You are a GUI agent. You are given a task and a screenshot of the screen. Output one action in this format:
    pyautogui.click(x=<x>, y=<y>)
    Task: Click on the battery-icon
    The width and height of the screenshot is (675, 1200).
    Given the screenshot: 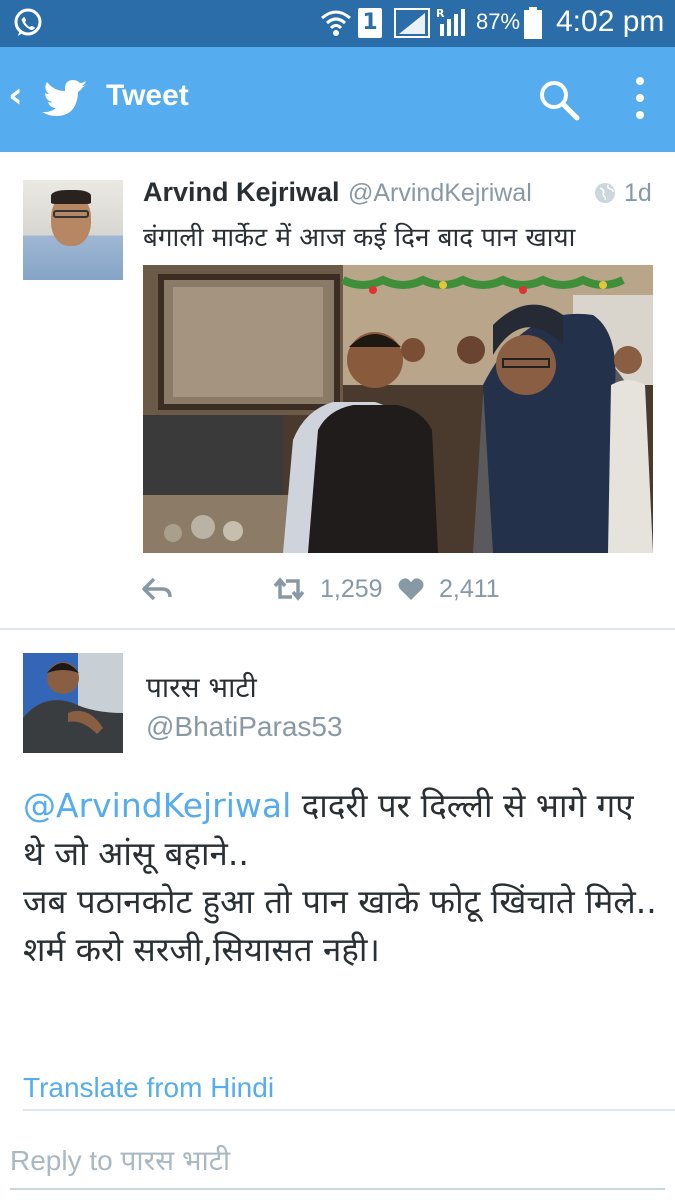 What is the action you would take?
    pyautogui.click(x=533, y=23)
    